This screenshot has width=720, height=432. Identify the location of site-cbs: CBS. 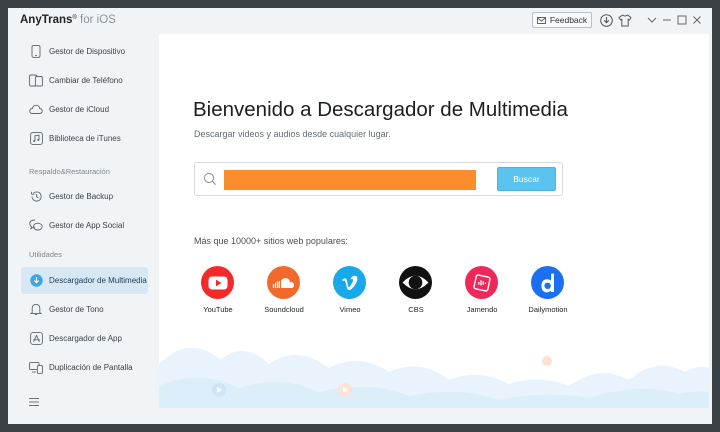
(416, 293).